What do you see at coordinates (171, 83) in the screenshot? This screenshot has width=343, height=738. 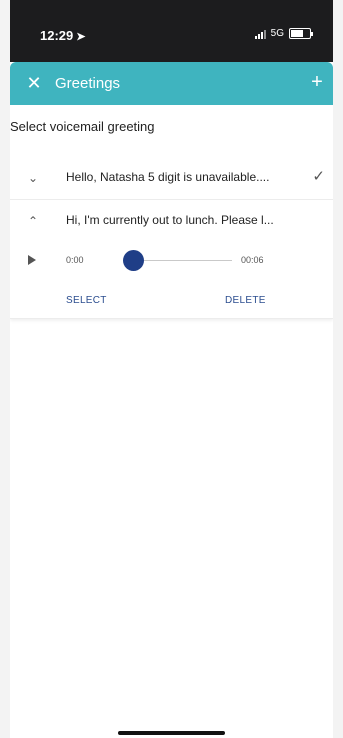 I see `header-bar: ✕ Greetings +` at bounding box center [171, 83].